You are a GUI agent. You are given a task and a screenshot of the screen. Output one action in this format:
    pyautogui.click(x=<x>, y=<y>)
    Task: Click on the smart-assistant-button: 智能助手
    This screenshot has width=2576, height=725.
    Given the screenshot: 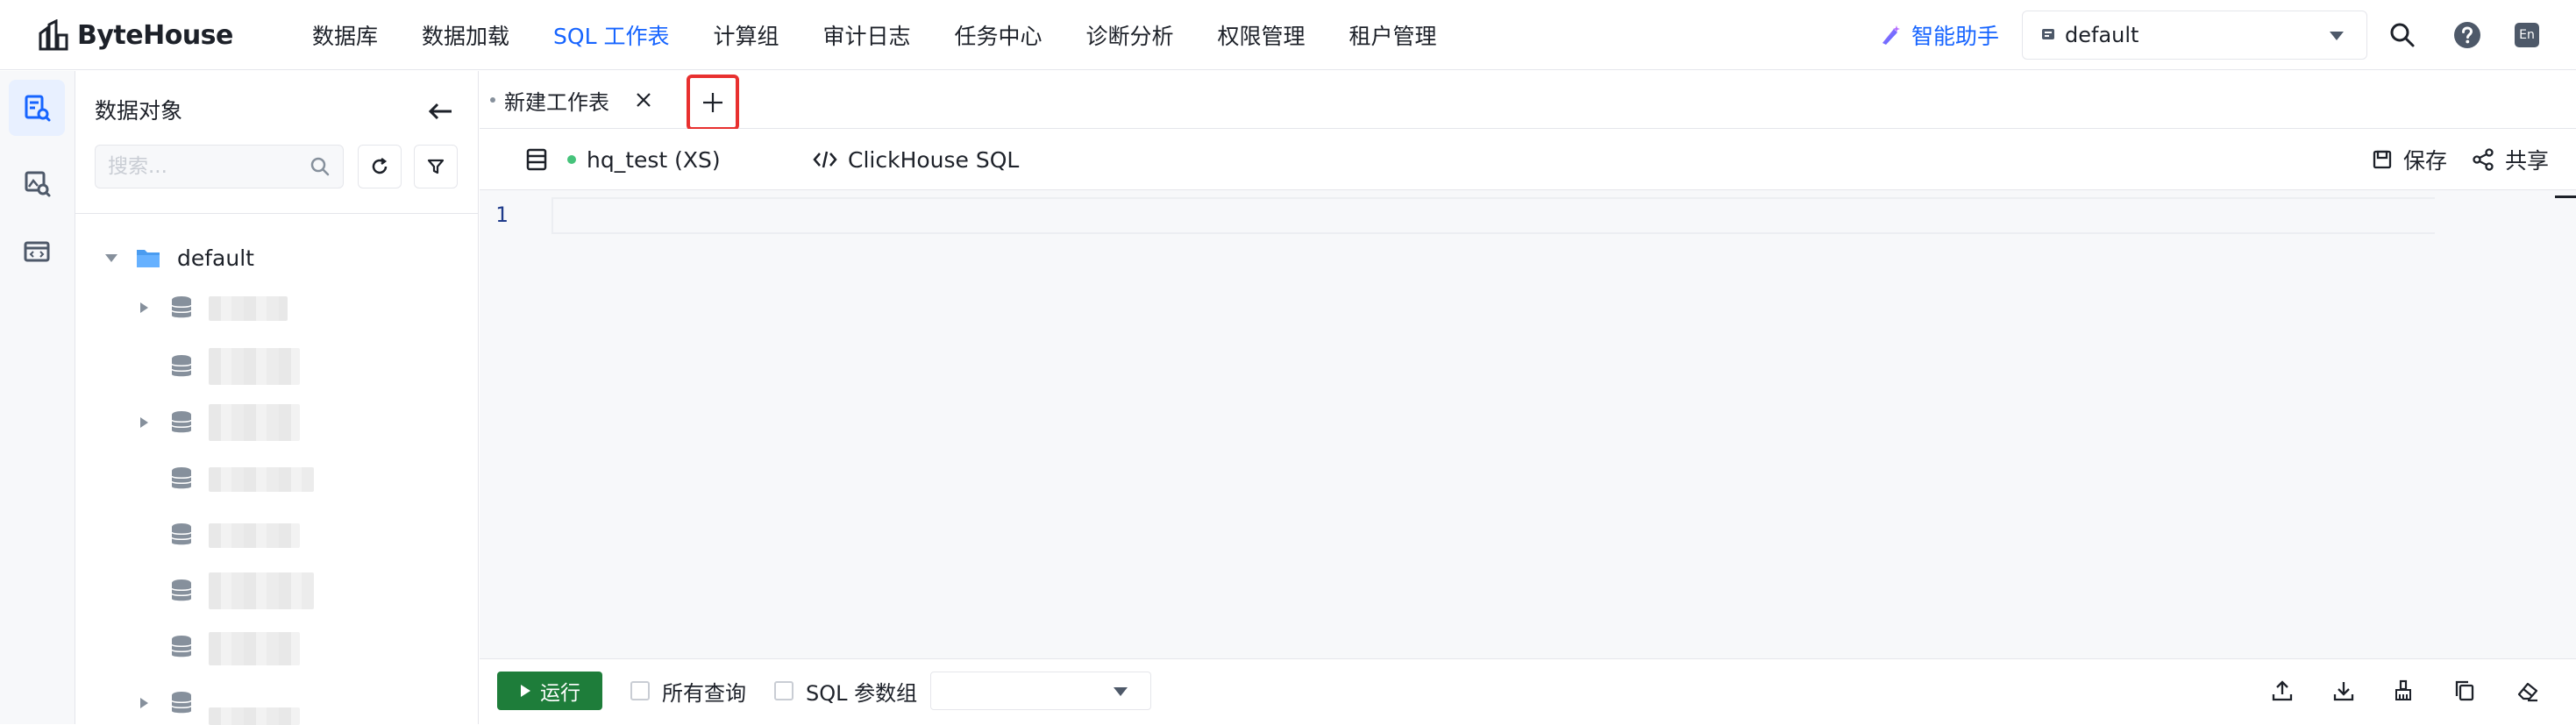 What is the action you would take?
    pyautogui.click(x=1939, y=35)
    